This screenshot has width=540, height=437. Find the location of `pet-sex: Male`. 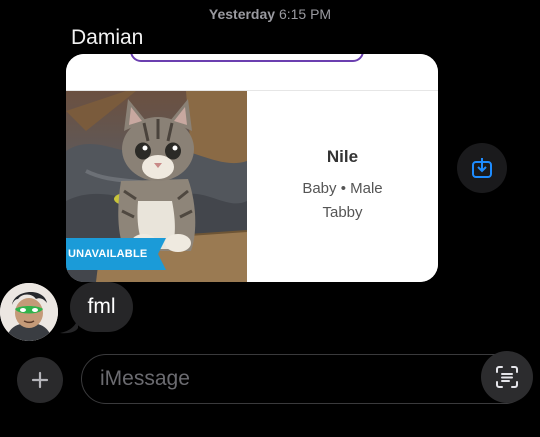

pet-sex: Male is located at coordinates (366, 188).